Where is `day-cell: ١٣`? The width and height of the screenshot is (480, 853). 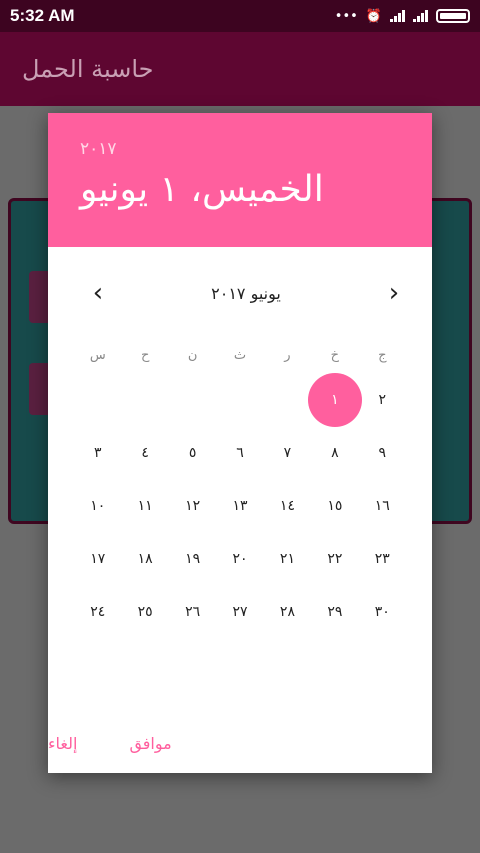 day-cell: ١٣ is located at coordinates (239, 505).